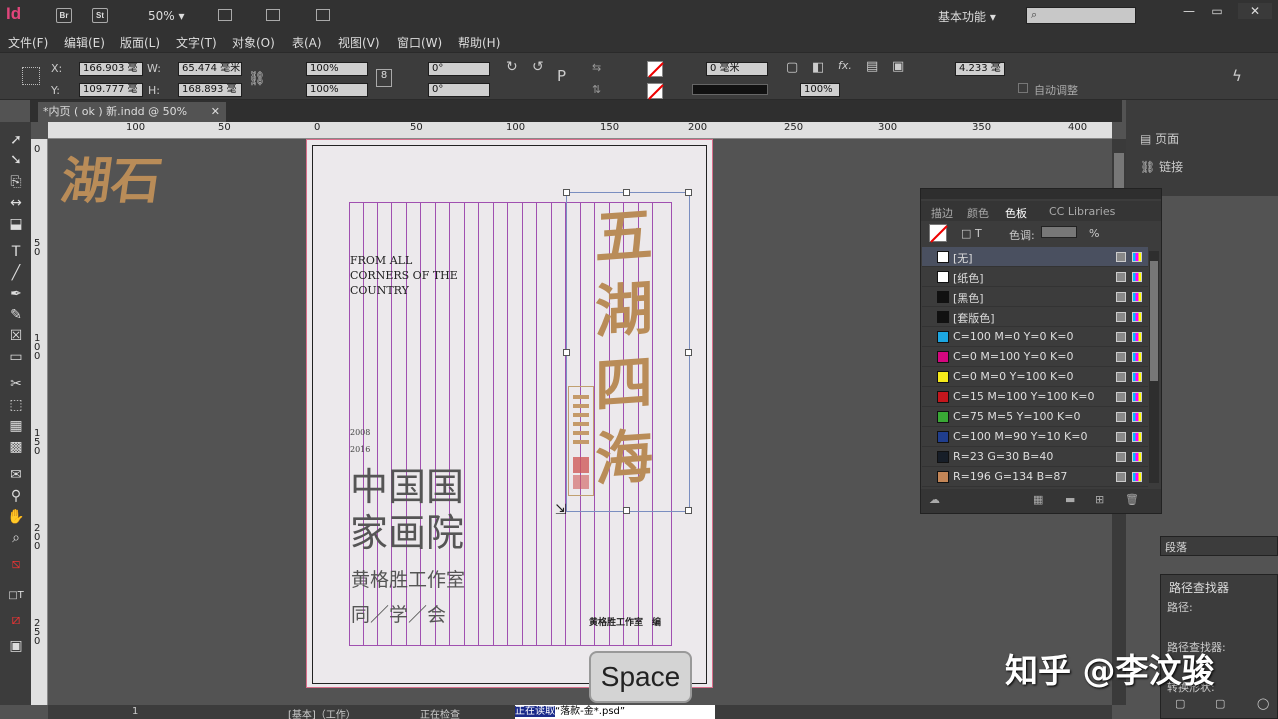 The width and height of the screenshot is (1278, 719). I want to click on minimize-button: —, so click(1189, 11).